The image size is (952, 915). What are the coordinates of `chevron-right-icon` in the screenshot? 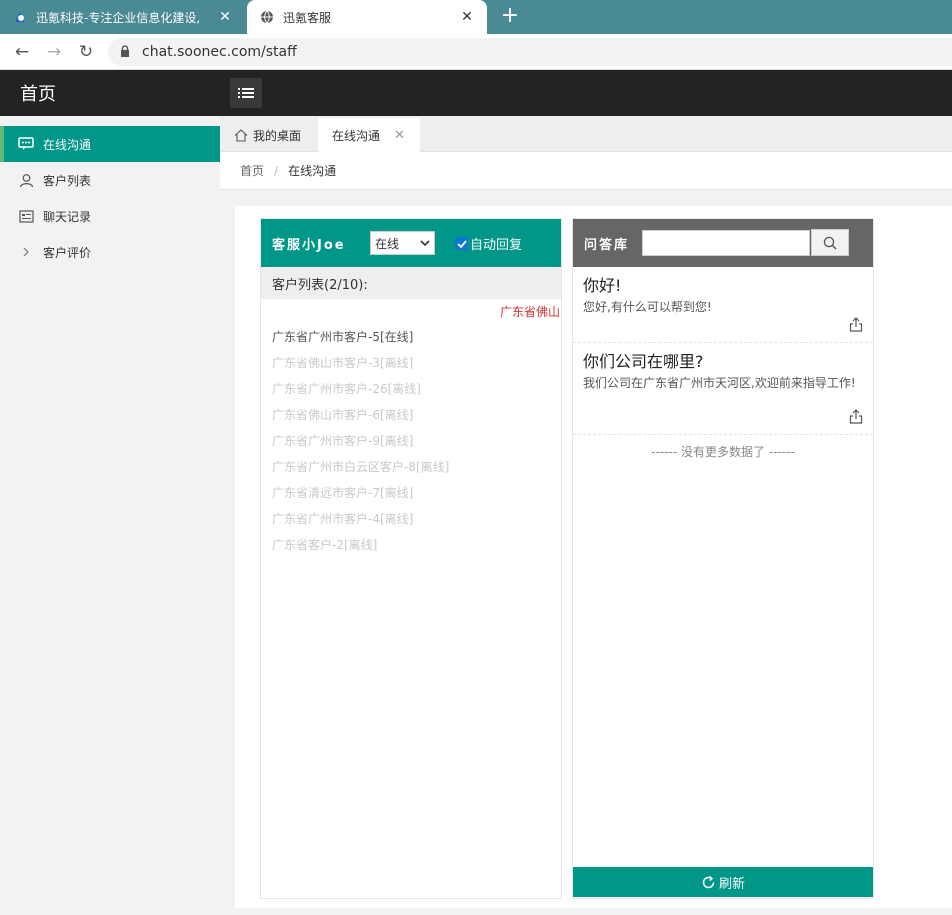 It's located at (26, 252).